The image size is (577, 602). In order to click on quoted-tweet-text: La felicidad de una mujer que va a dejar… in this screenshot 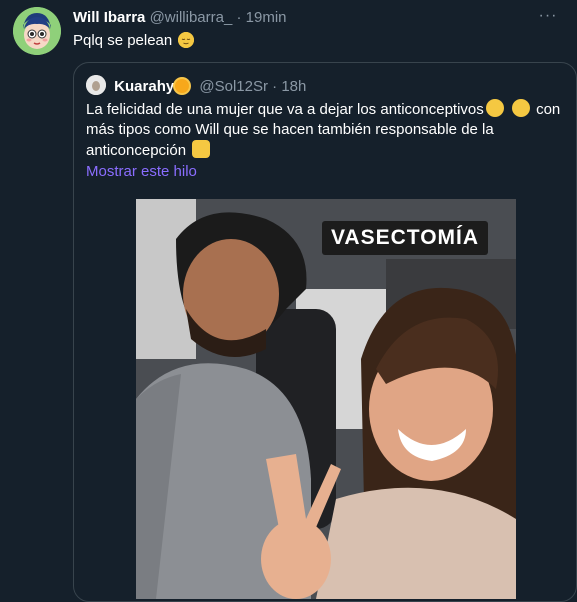, I will do `click(326, 130)`.